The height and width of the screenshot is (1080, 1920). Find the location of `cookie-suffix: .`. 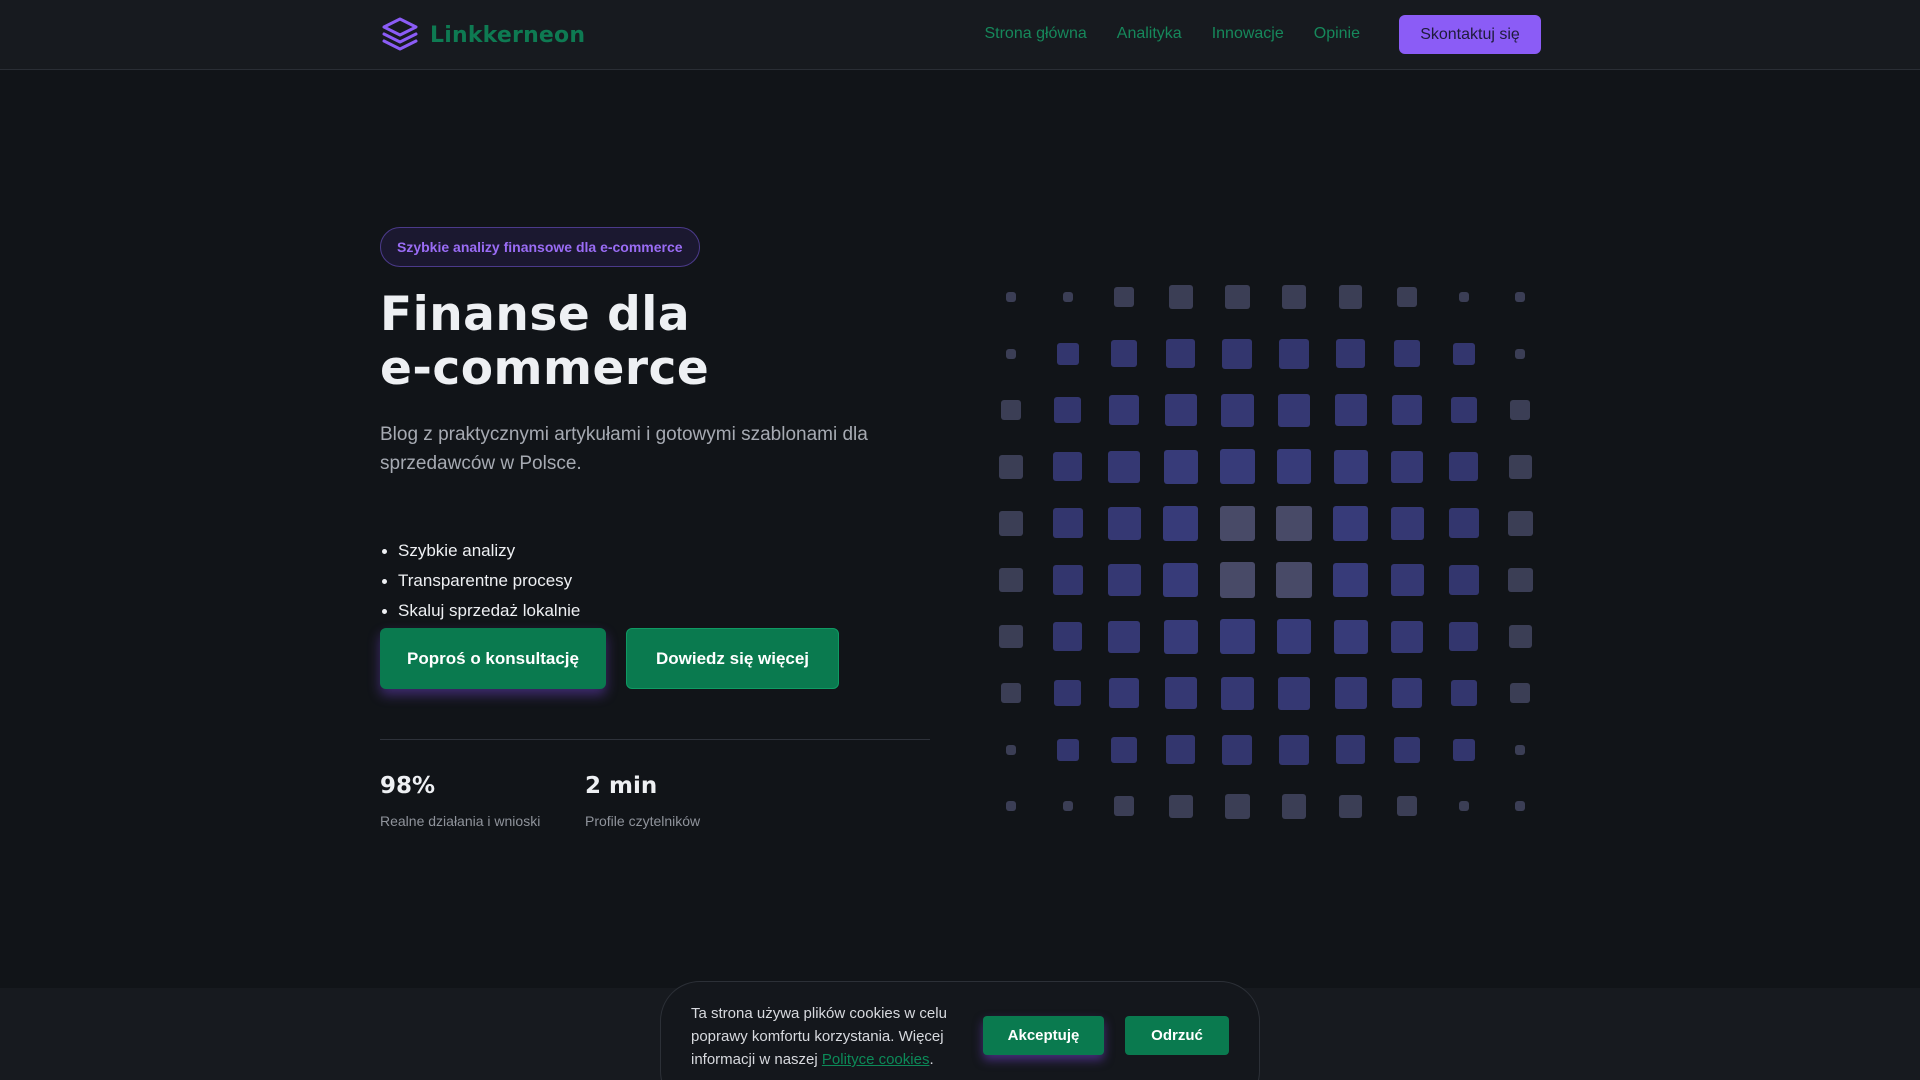

cookie-suffix: . is located at coordinates (931, 1059).